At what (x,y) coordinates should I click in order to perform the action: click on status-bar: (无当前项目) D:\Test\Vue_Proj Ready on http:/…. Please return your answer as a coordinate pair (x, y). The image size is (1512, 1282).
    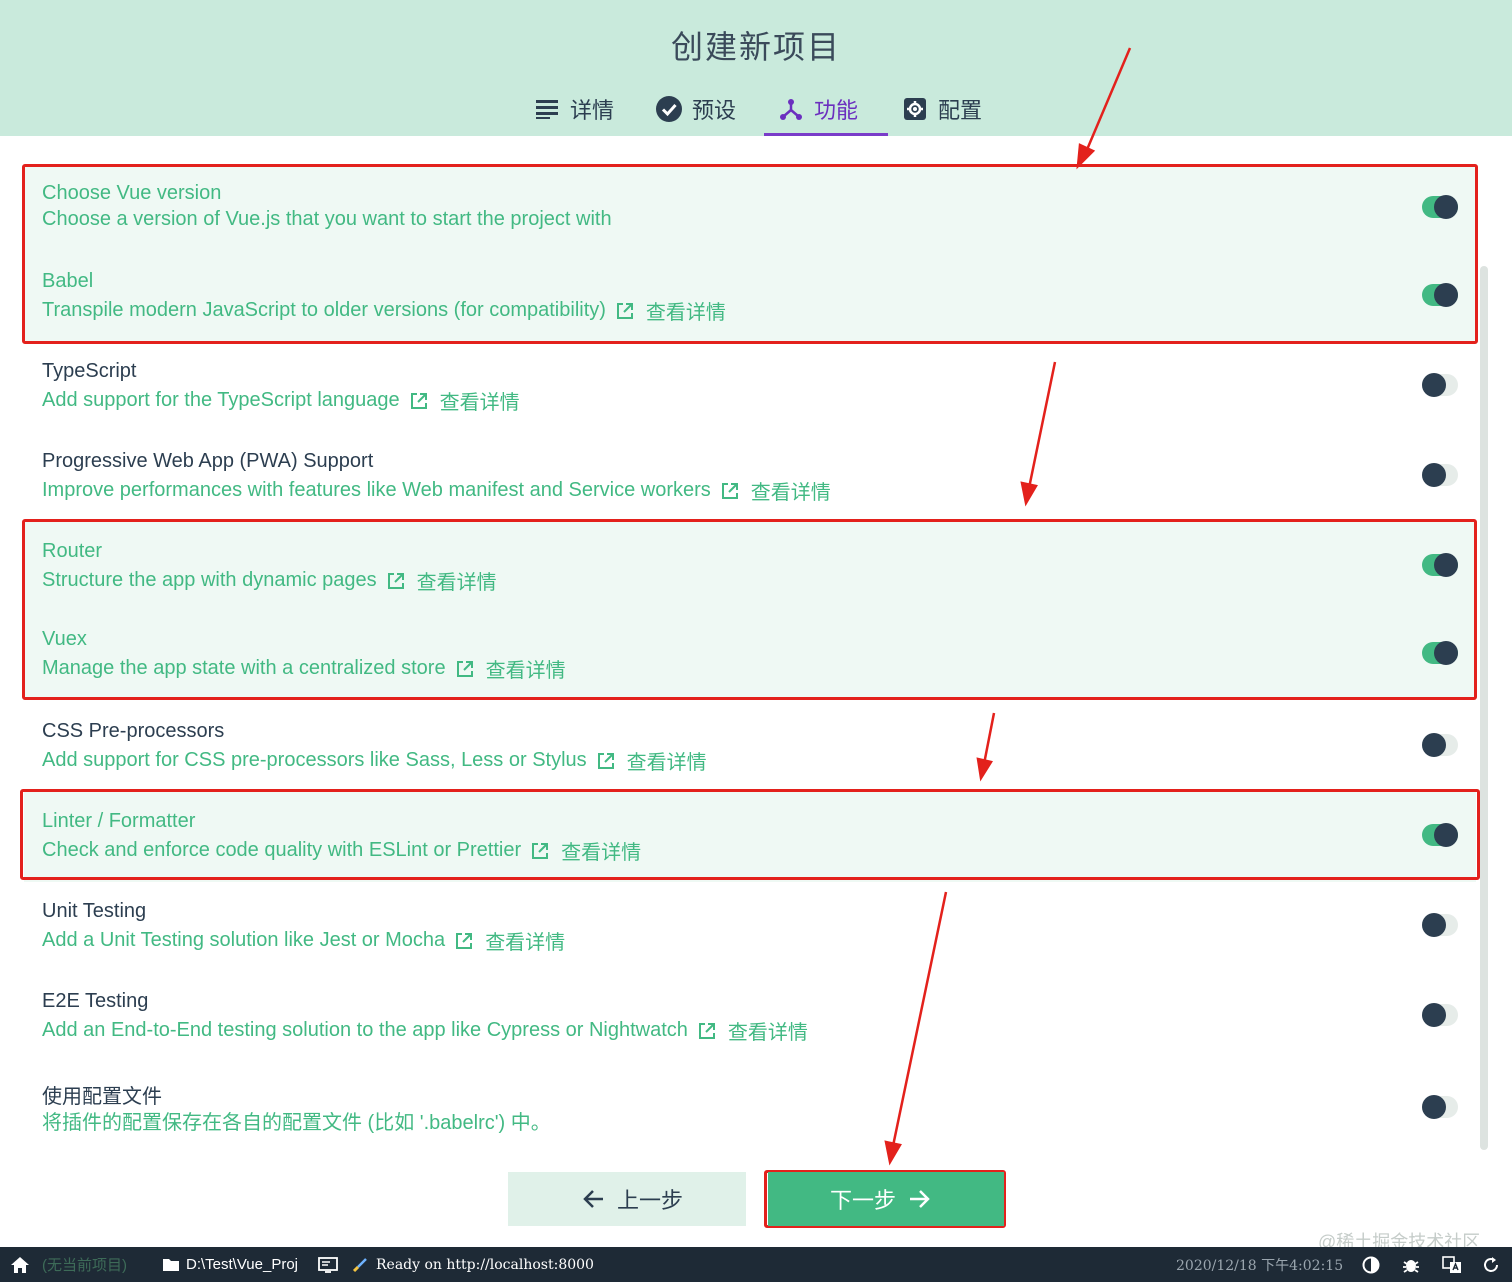
    Looking at the image, I should click on (756, 1264).